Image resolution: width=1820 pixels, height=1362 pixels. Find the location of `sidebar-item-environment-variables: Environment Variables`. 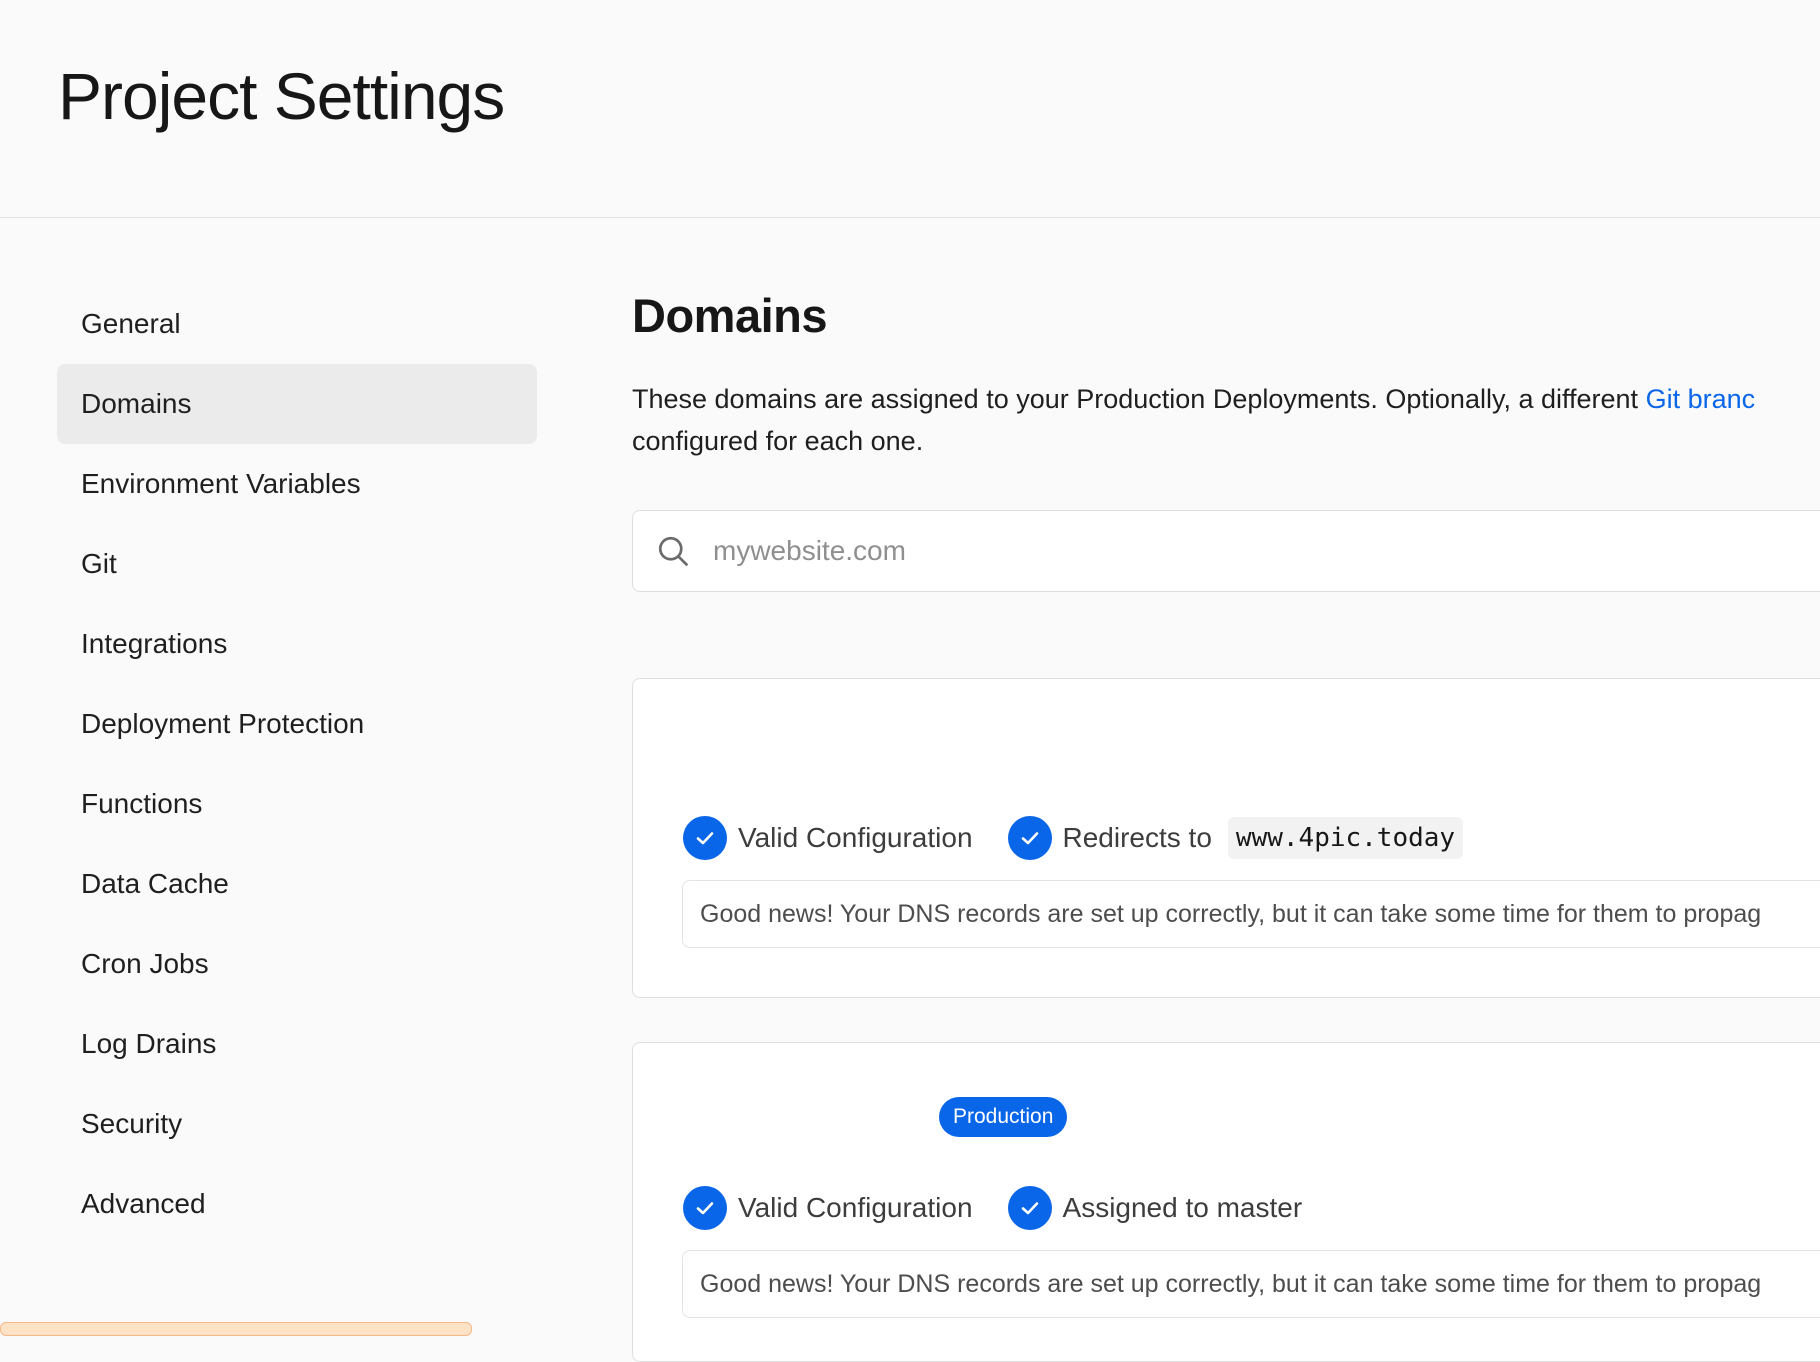

sidebar-item-environment-variables: Environment Variables is located at coordinates (297, 484).